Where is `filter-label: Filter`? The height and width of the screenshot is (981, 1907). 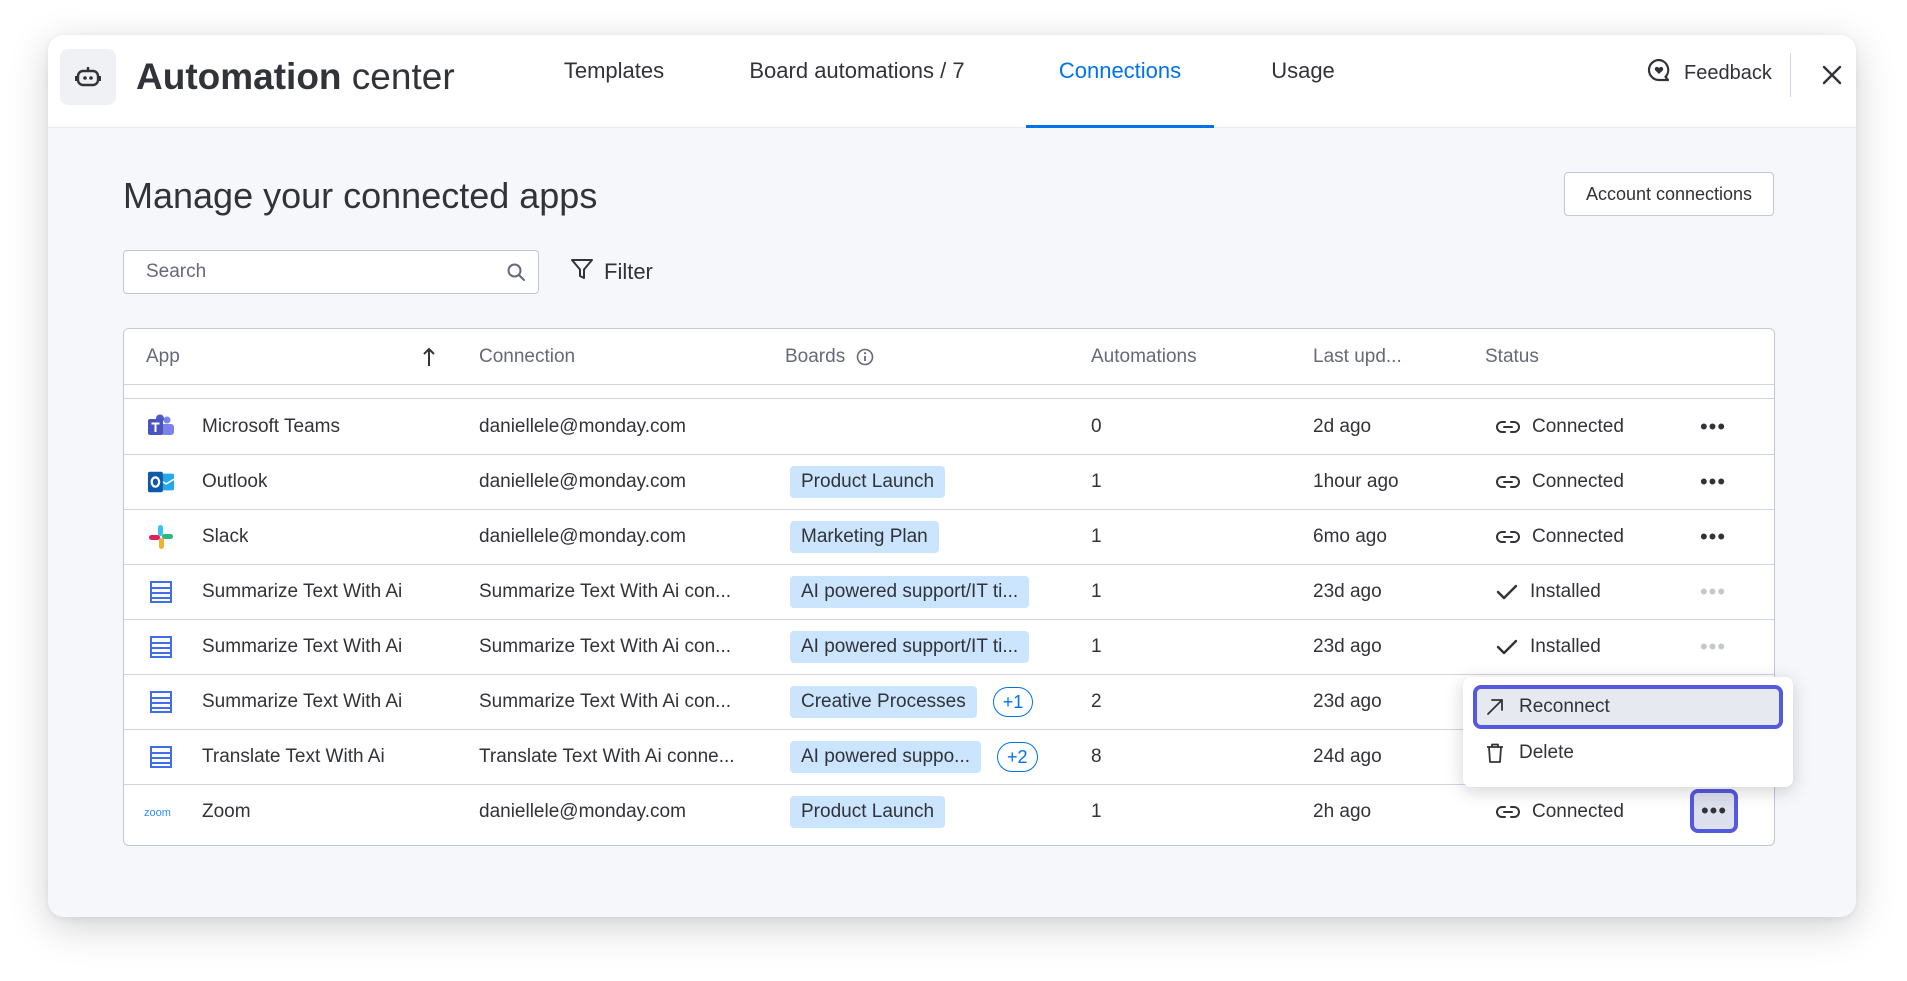
filter-label: Filter is located at coordinates (628, 271).